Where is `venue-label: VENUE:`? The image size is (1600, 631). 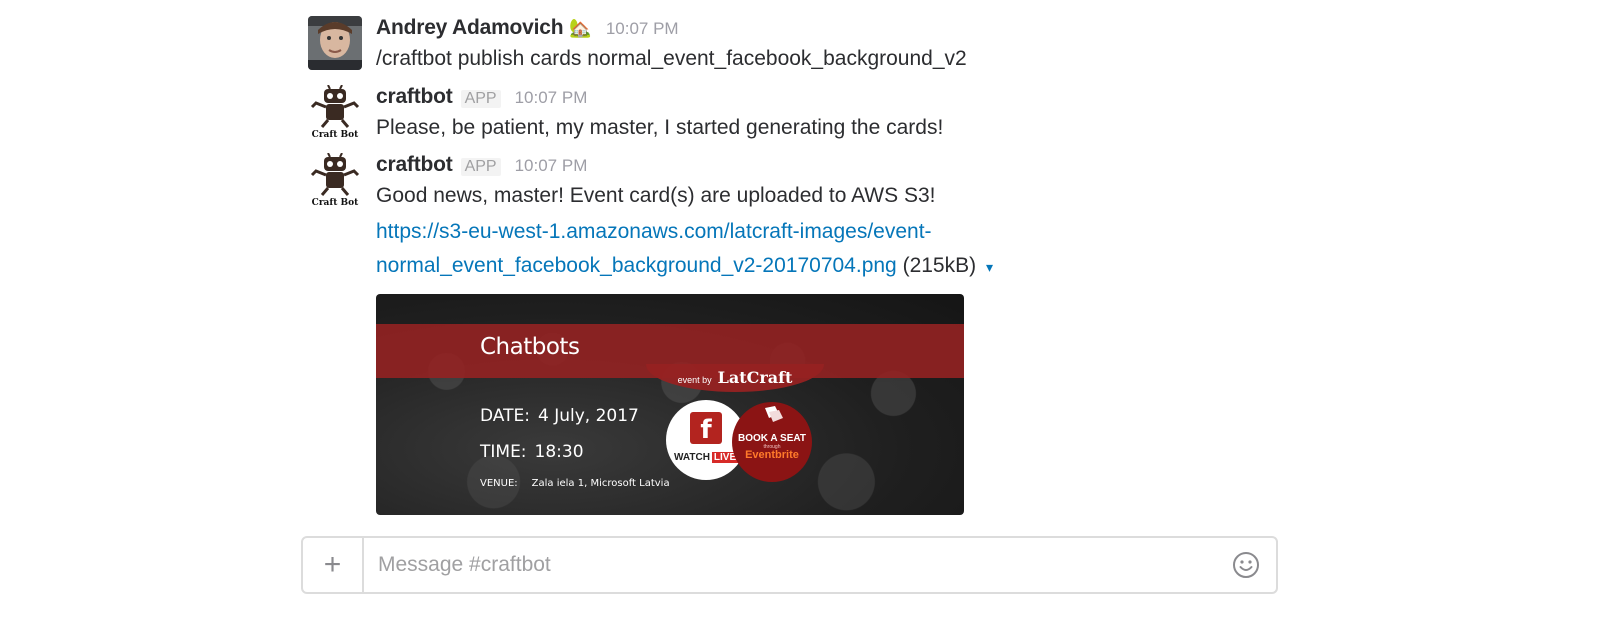 venue-label: VENUE: is located at coordinates (499, 483).